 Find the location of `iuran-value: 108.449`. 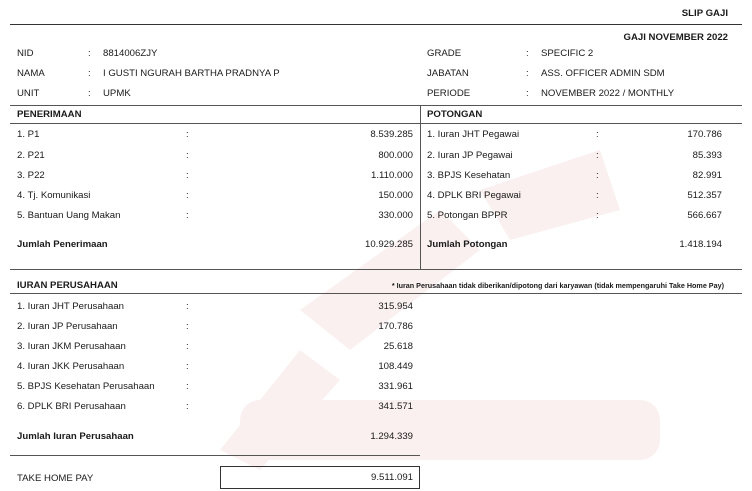

iuran-value: 108.449 is located at coordinates (395, 366).